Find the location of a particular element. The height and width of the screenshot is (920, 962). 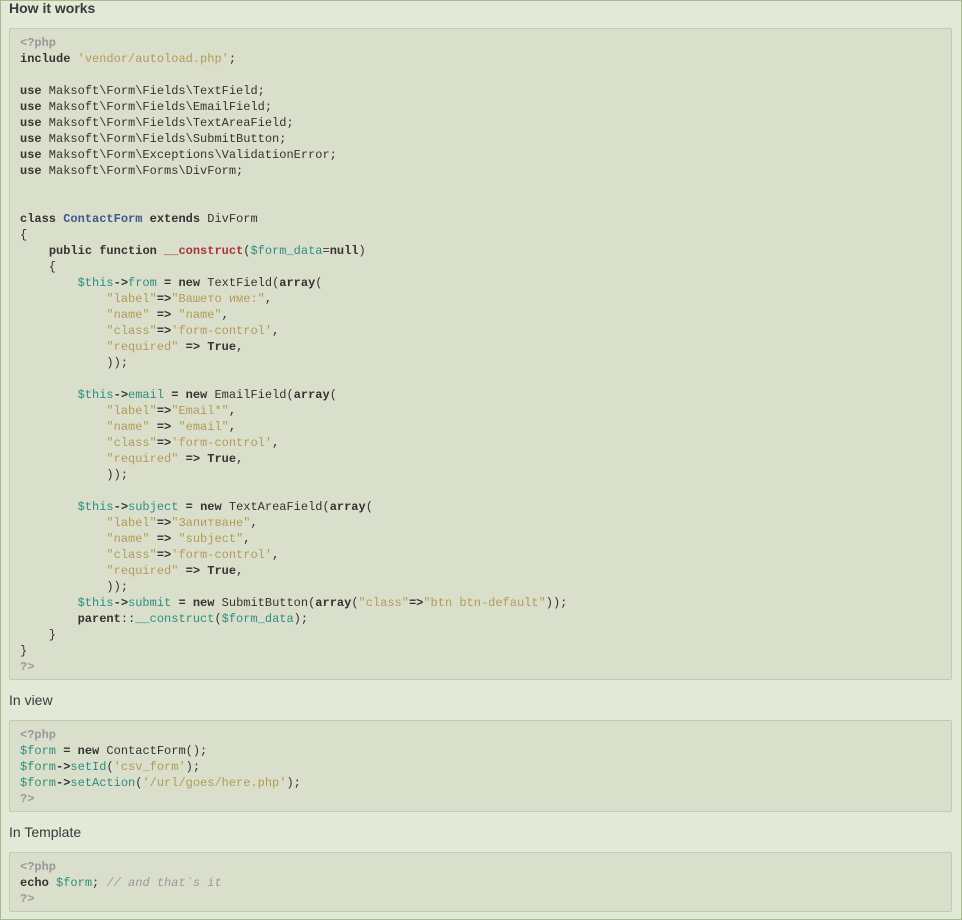

code-token: null is located at coordinates (344, 251).